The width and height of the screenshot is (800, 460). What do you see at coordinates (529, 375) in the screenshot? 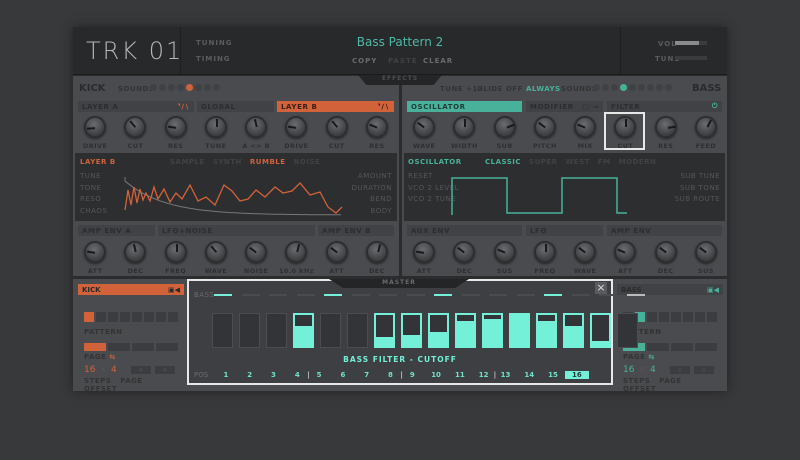
I see `pos-step: 14` at bounding box center [529, 375].